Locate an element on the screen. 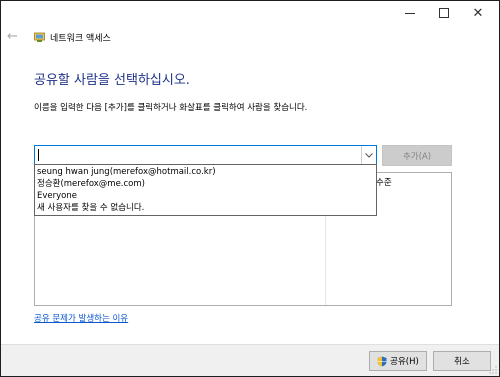 This screenshot has height=377, width=500. help-link: 공유 문제가 발생하는 이유 is located at coordinates (81, 318).